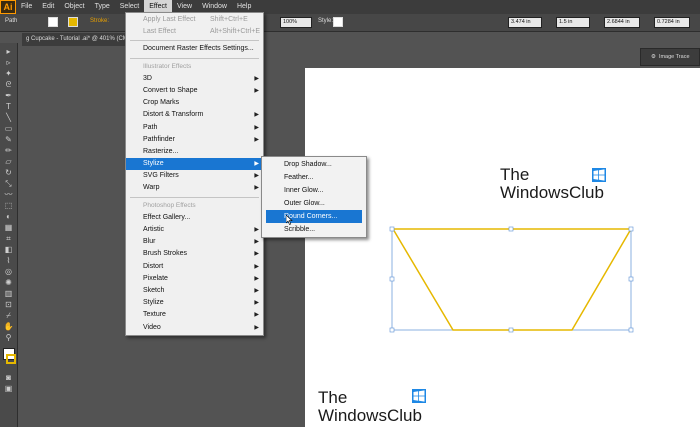 The image size is (700, 427). Describe the element at coordinates (8, 315) in the screenshot. I see `slice-tool-icon: ⌿` at that location.